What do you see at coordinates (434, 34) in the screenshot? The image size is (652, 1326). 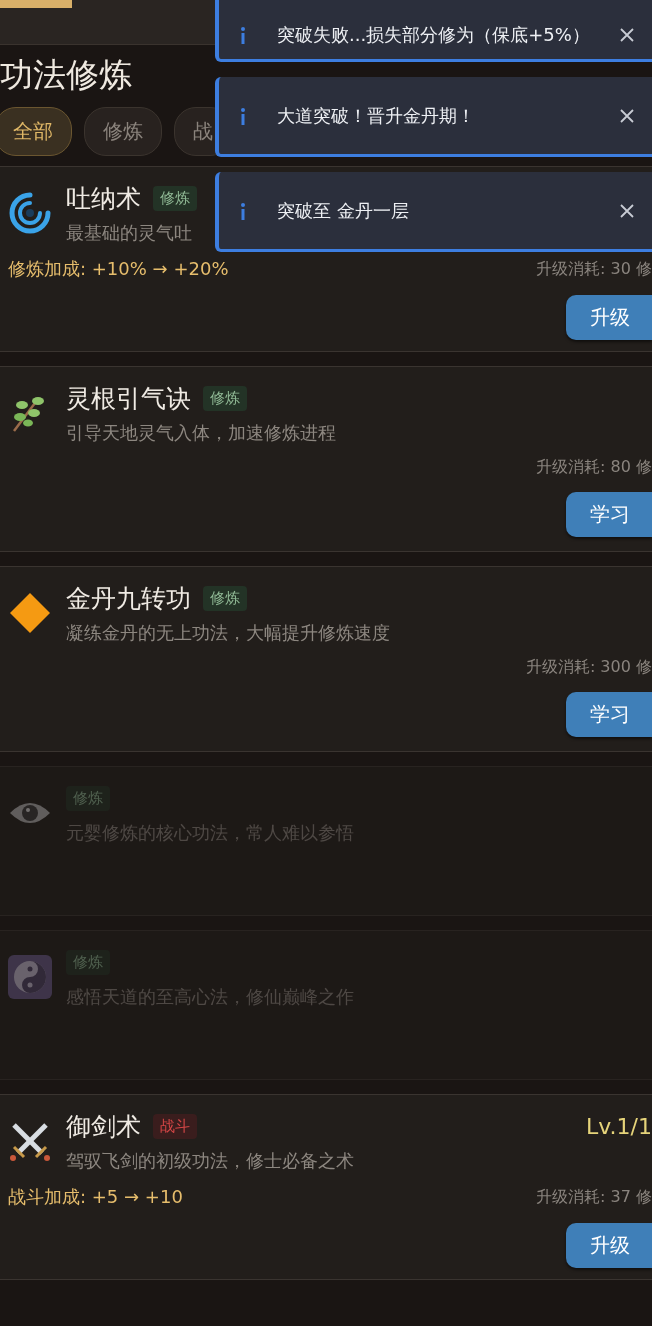 I see `toast-message: 突破失败...损失部分修为（保底+5%）` at bounding box center [434, 34].